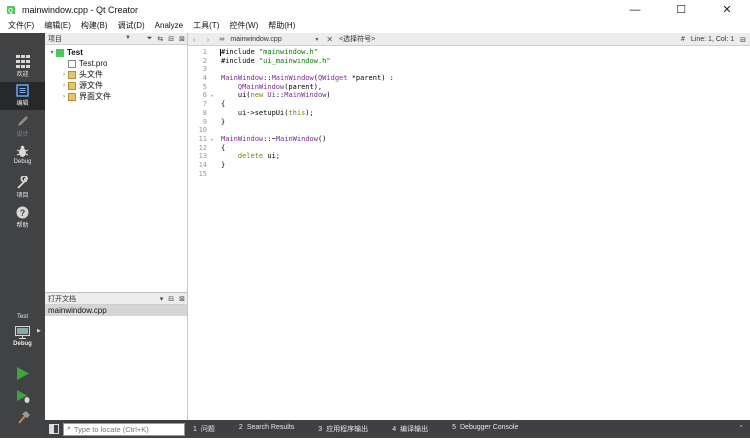 The width and height of the screenshot is (750, 440). What do you see at coordinates (491, 429) in the screenshot?
I see `output-tab-debugger-console: 5 Debugger Console` at bounding box center [491, 429].